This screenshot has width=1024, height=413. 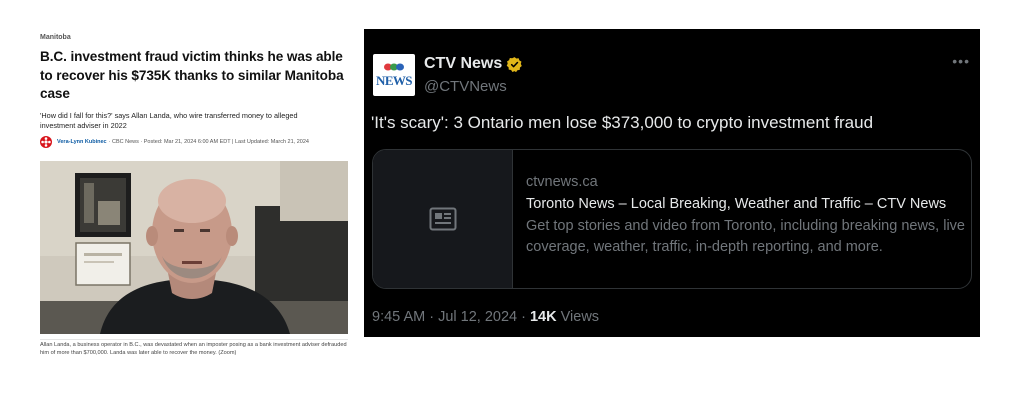 I want to click on article-photo, so click(x=194, y=247).